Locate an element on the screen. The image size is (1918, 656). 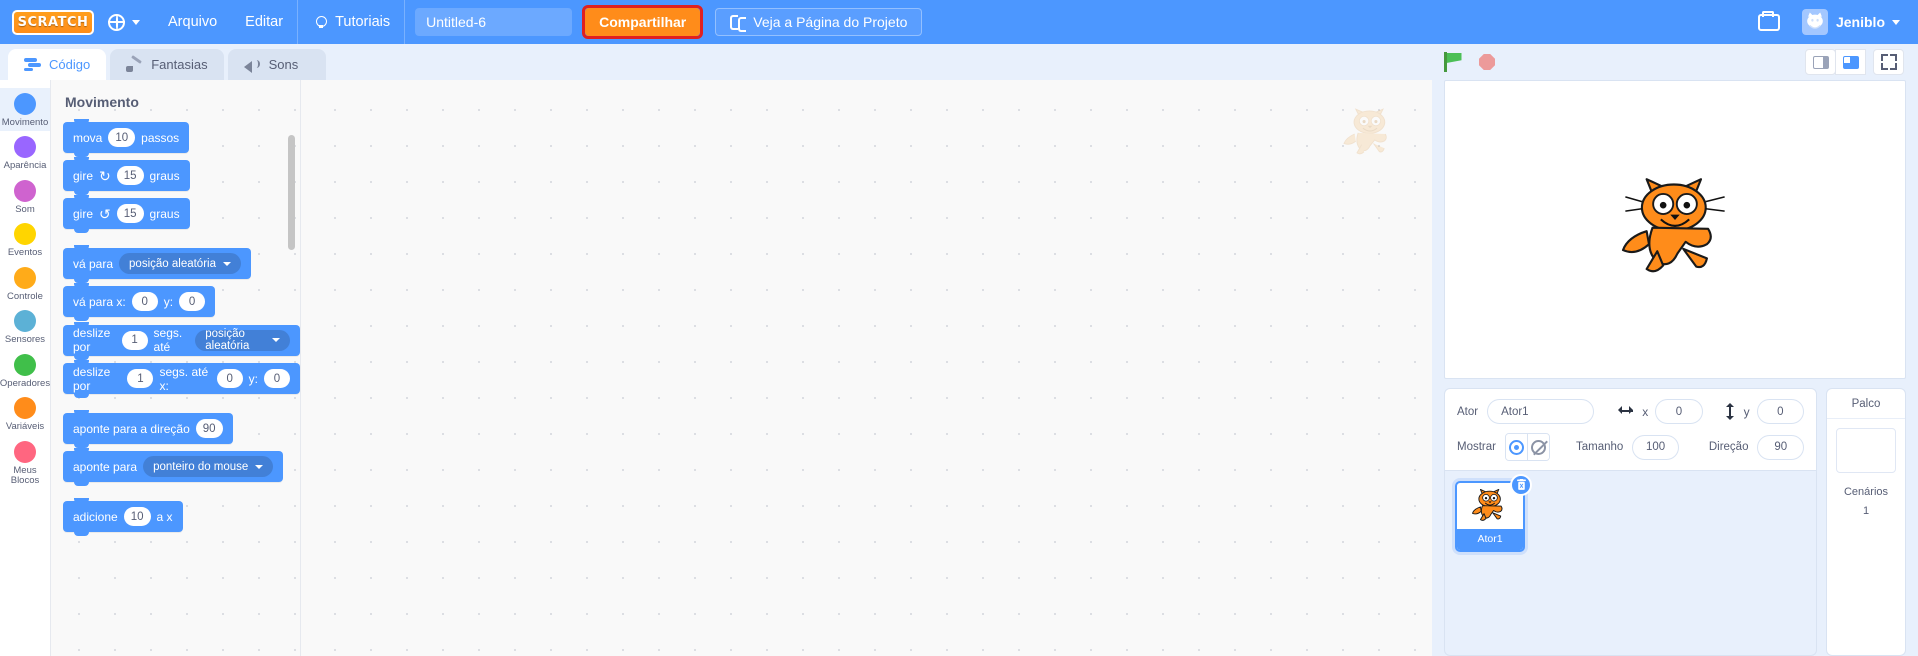
account-name-label: Jeniblo is located at coordinates (1860, 22).